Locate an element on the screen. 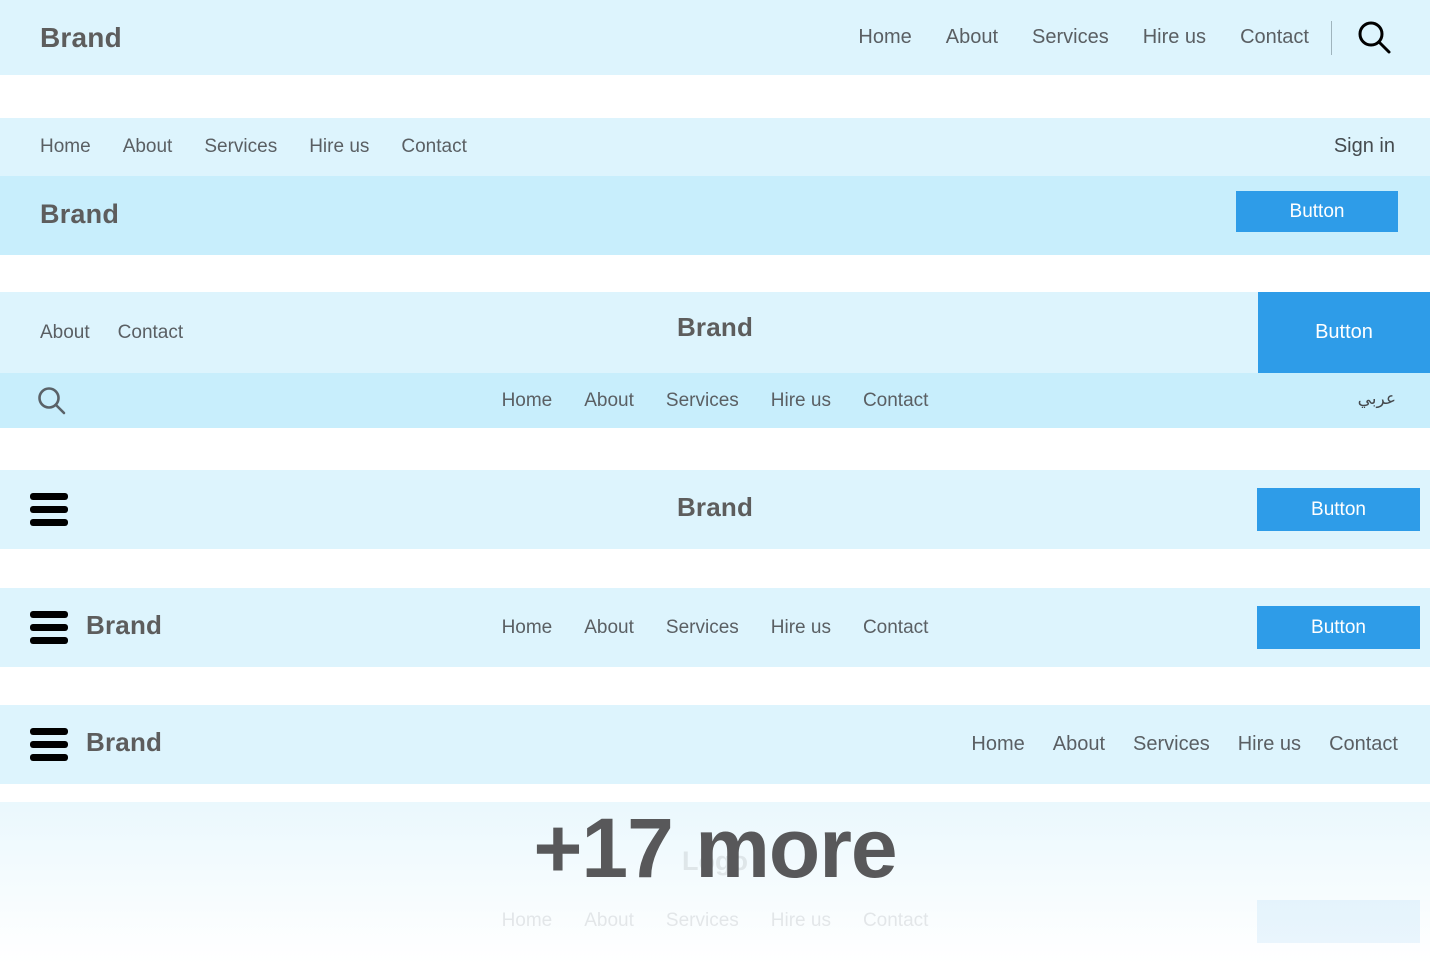 The width and height of the screenshot is (1430, 964). navbar-2-main-row: Brand Button is located at coordinates (715, 215).